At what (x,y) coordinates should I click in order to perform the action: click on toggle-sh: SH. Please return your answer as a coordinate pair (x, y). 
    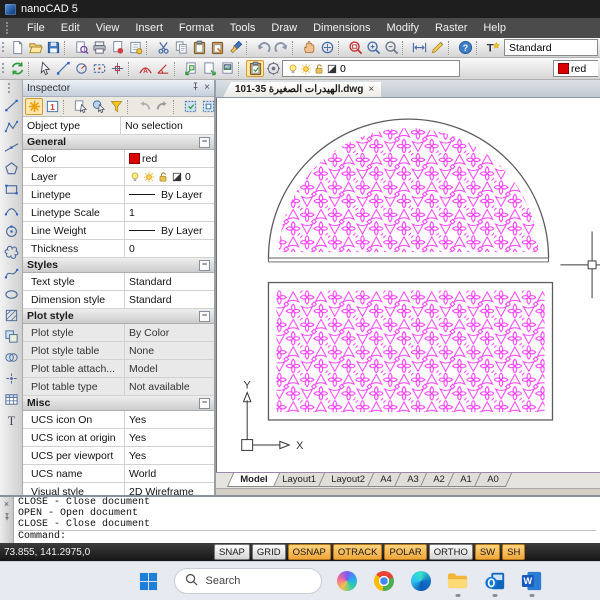
    Looking at the image, I should click on (514, 552).